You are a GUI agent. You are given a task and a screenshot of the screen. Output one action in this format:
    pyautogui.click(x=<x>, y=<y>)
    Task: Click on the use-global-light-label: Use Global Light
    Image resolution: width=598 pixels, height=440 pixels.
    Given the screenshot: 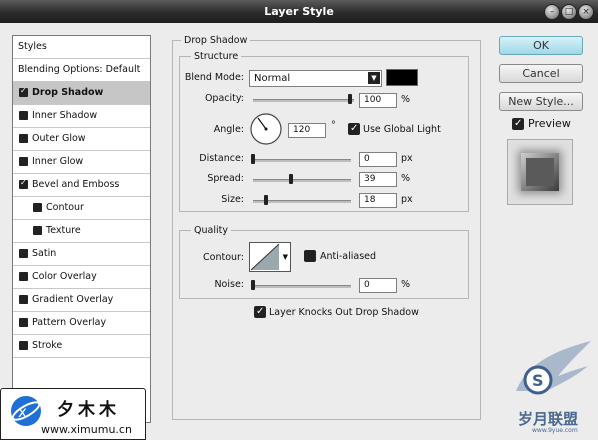 What is the action you would take?
    pyautogui.click(x=402, y=129)
    